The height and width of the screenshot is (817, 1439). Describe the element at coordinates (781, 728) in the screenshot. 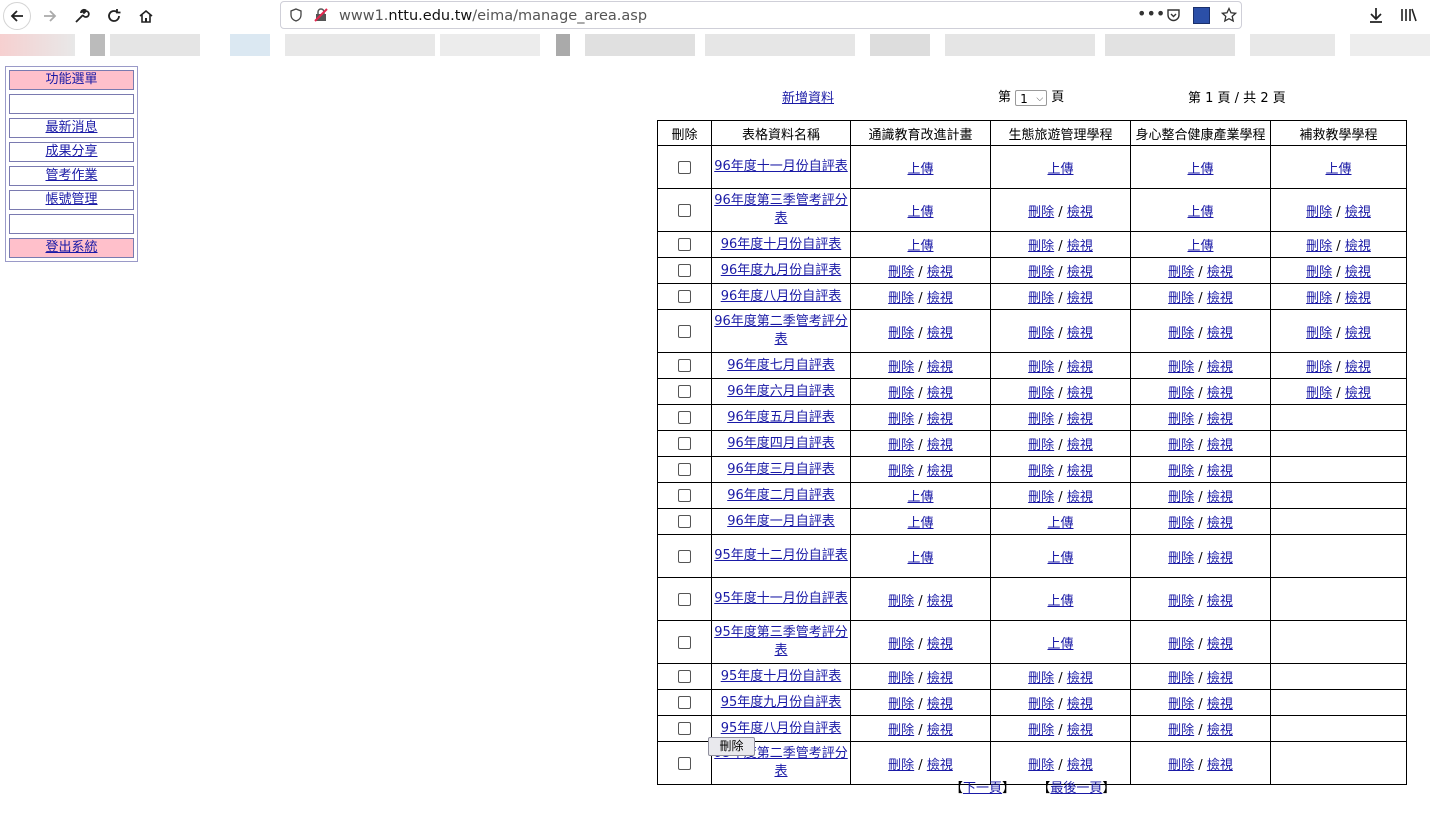

I see `form-name-link: 95年度八月份自評表` at that location.